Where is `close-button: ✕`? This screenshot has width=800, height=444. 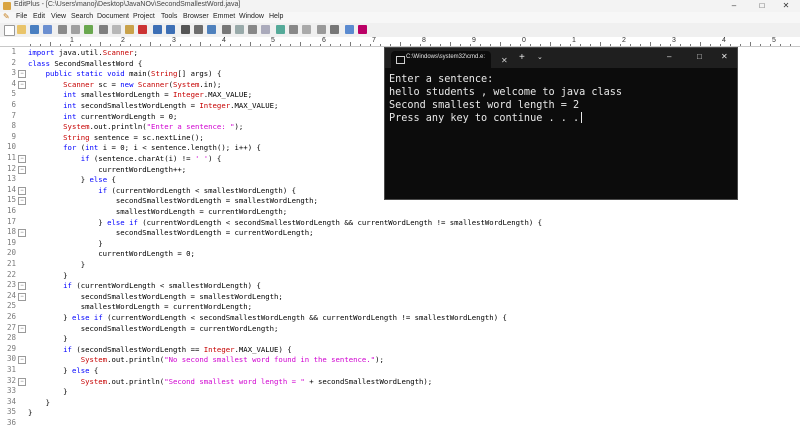 close-button: ✕ is located at coordinates (786, 6).